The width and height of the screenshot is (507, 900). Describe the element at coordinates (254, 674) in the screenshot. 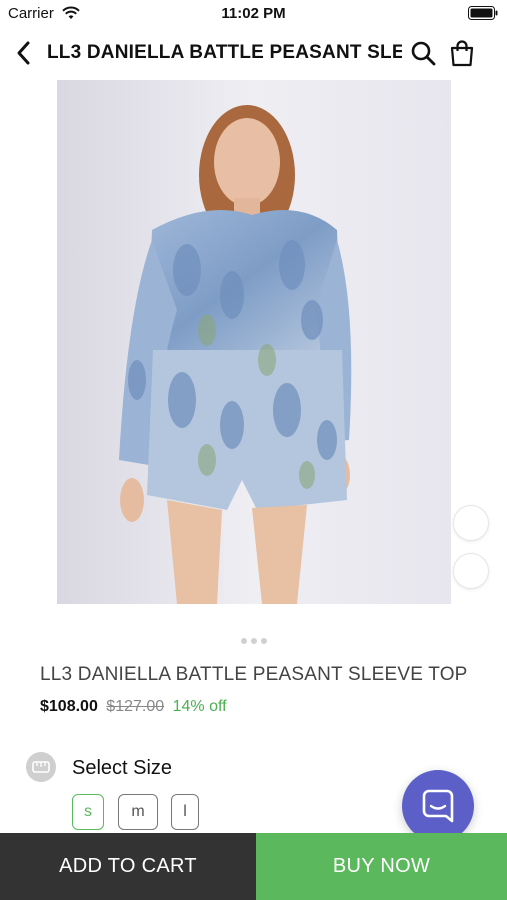

I see `product-title: LL3 DANIELLA BATTLE PEASANT SLEEVE TOP` at that location.